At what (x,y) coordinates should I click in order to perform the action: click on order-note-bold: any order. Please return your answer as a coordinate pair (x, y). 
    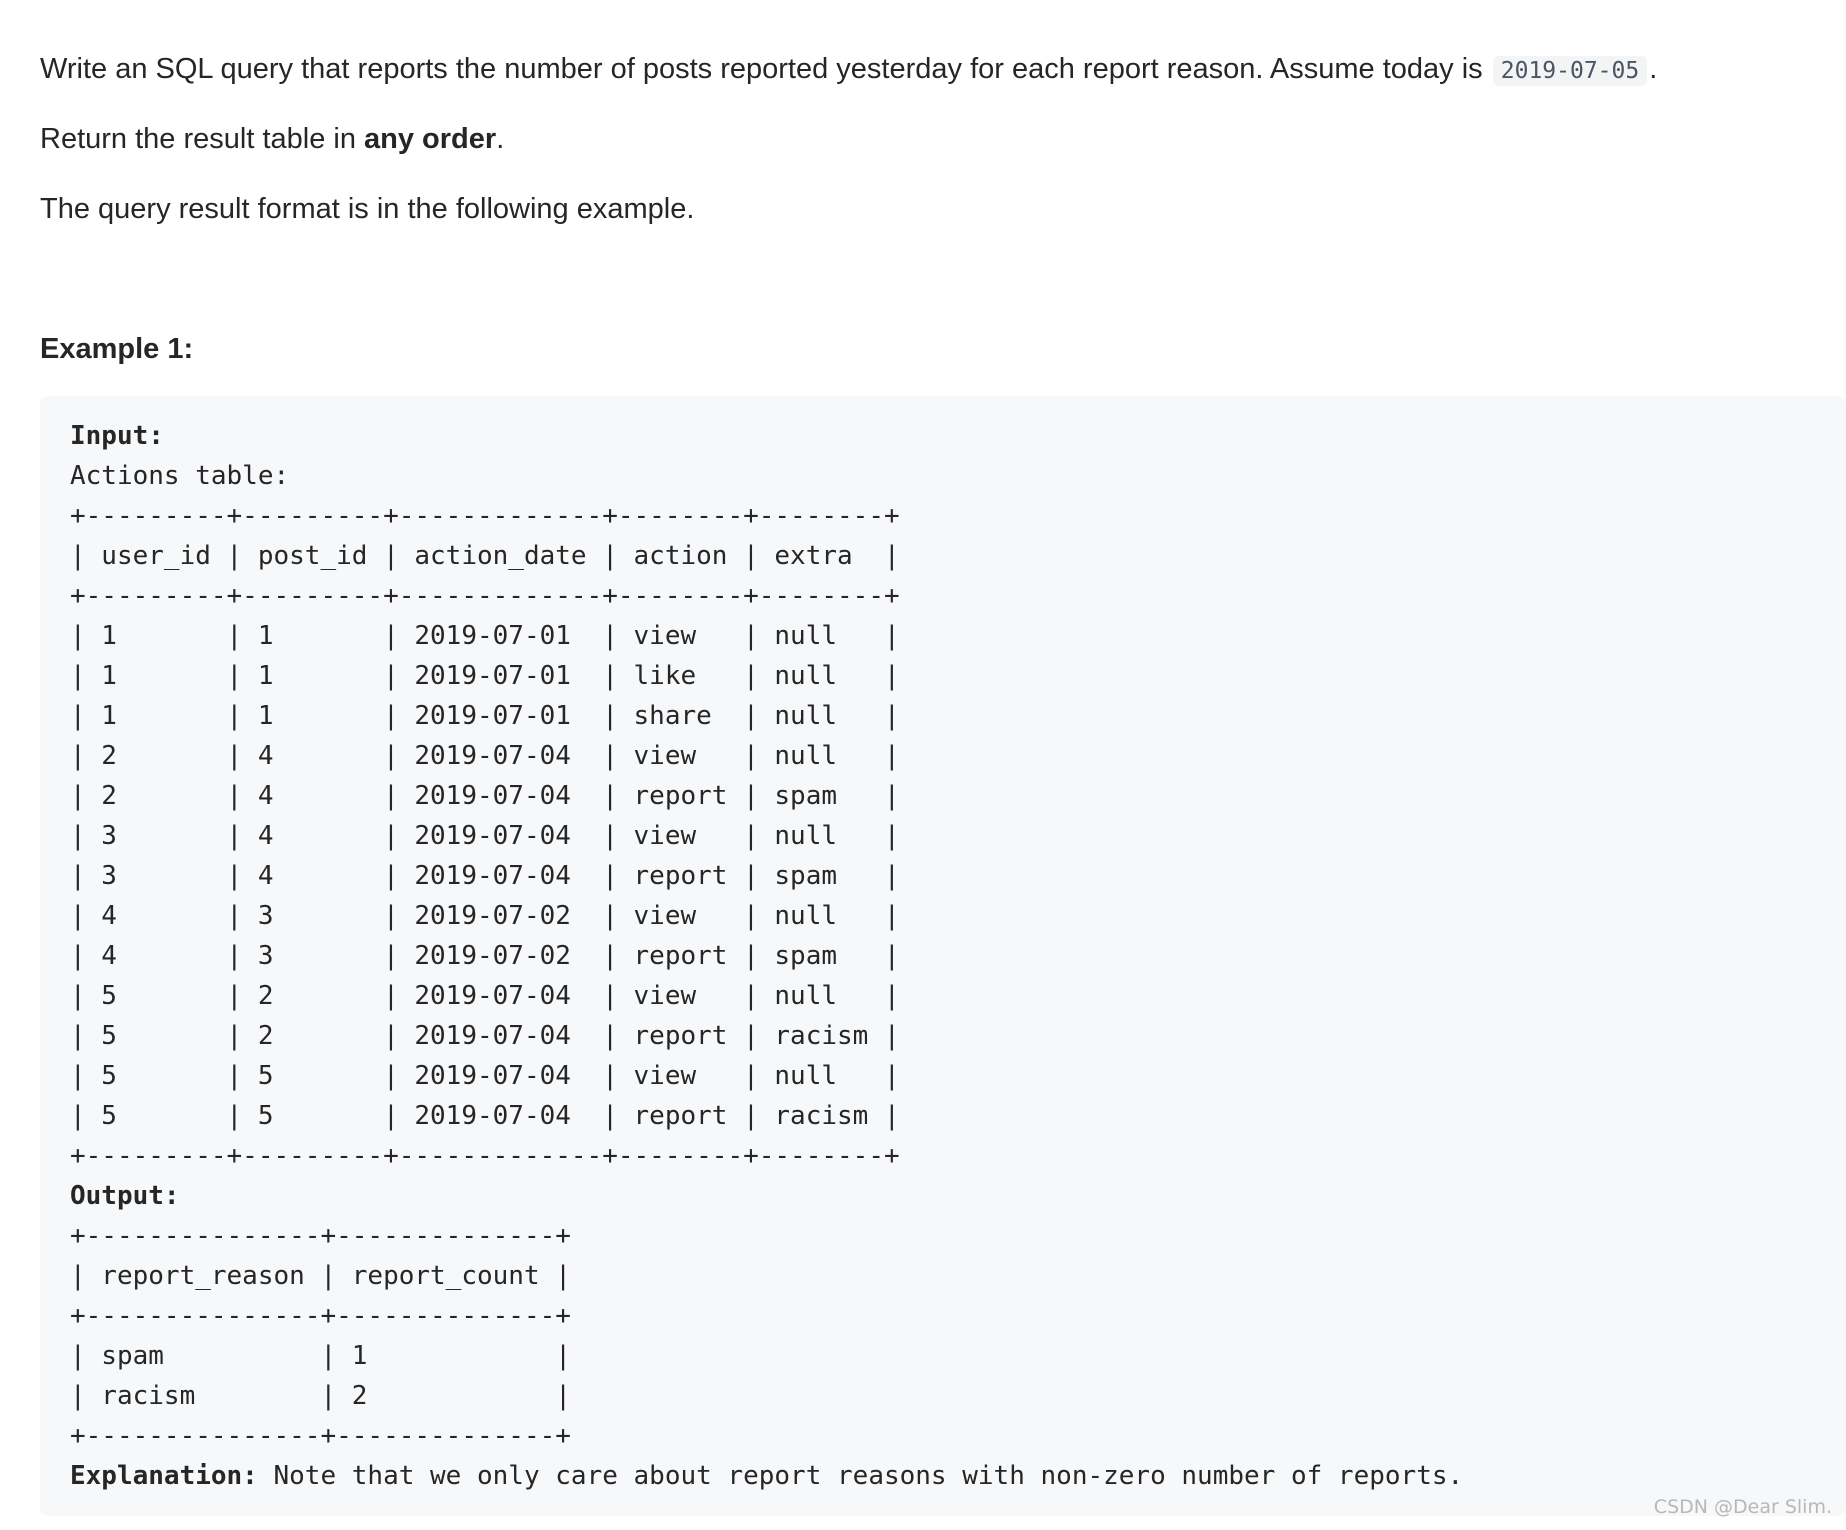
    Looking at the image, I should click on (430, 139).